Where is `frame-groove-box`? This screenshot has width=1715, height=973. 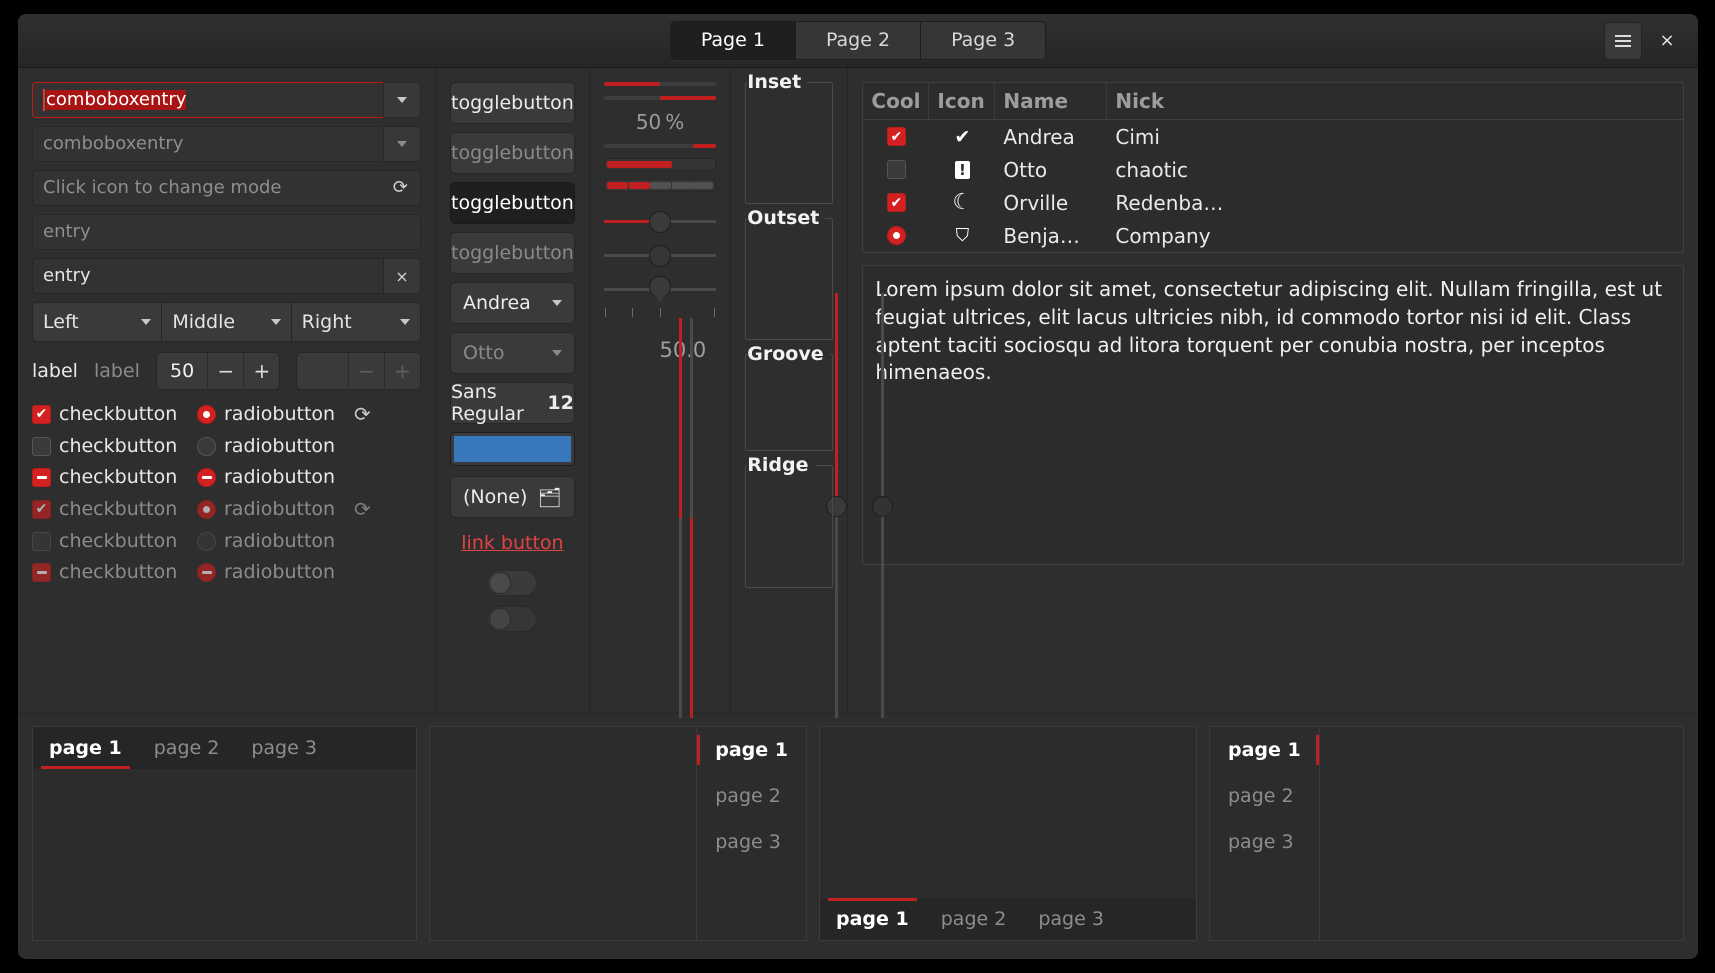 frame-groove-box is located at coordinates (789, 402).